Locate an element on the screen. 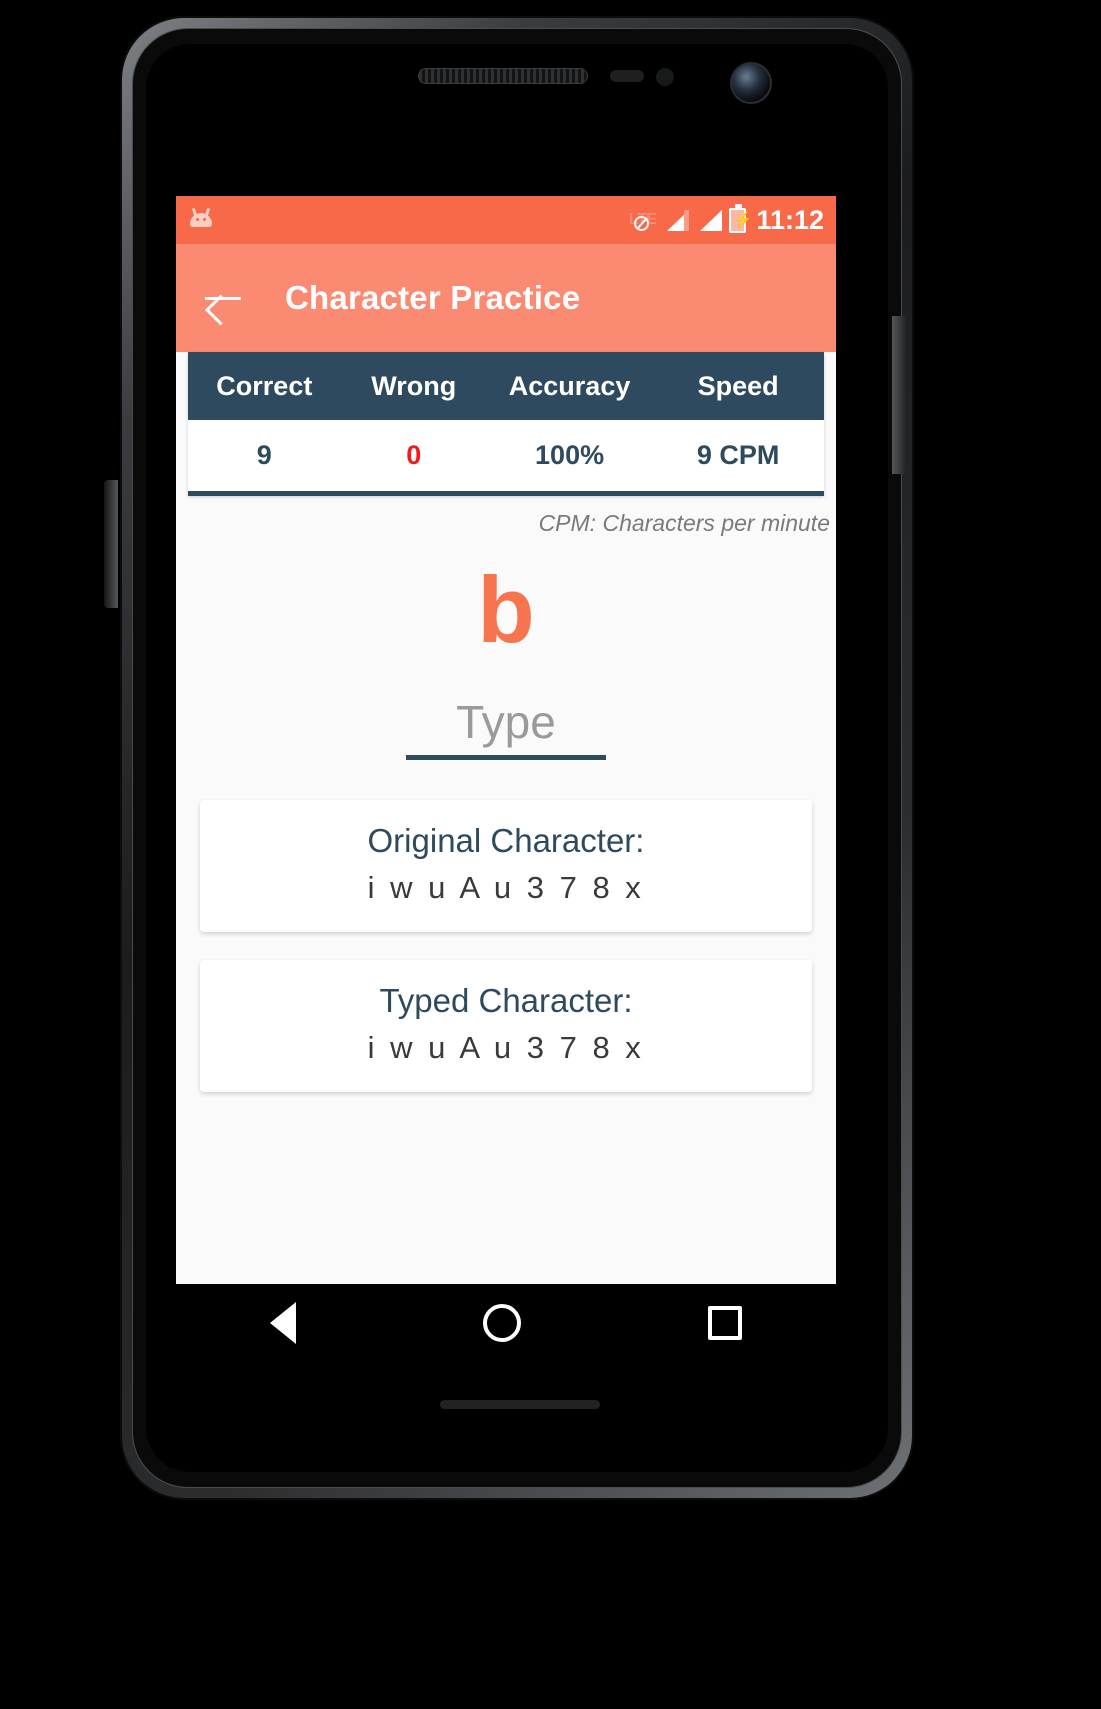  android-logo-icon is located at coordinates (201, 219).